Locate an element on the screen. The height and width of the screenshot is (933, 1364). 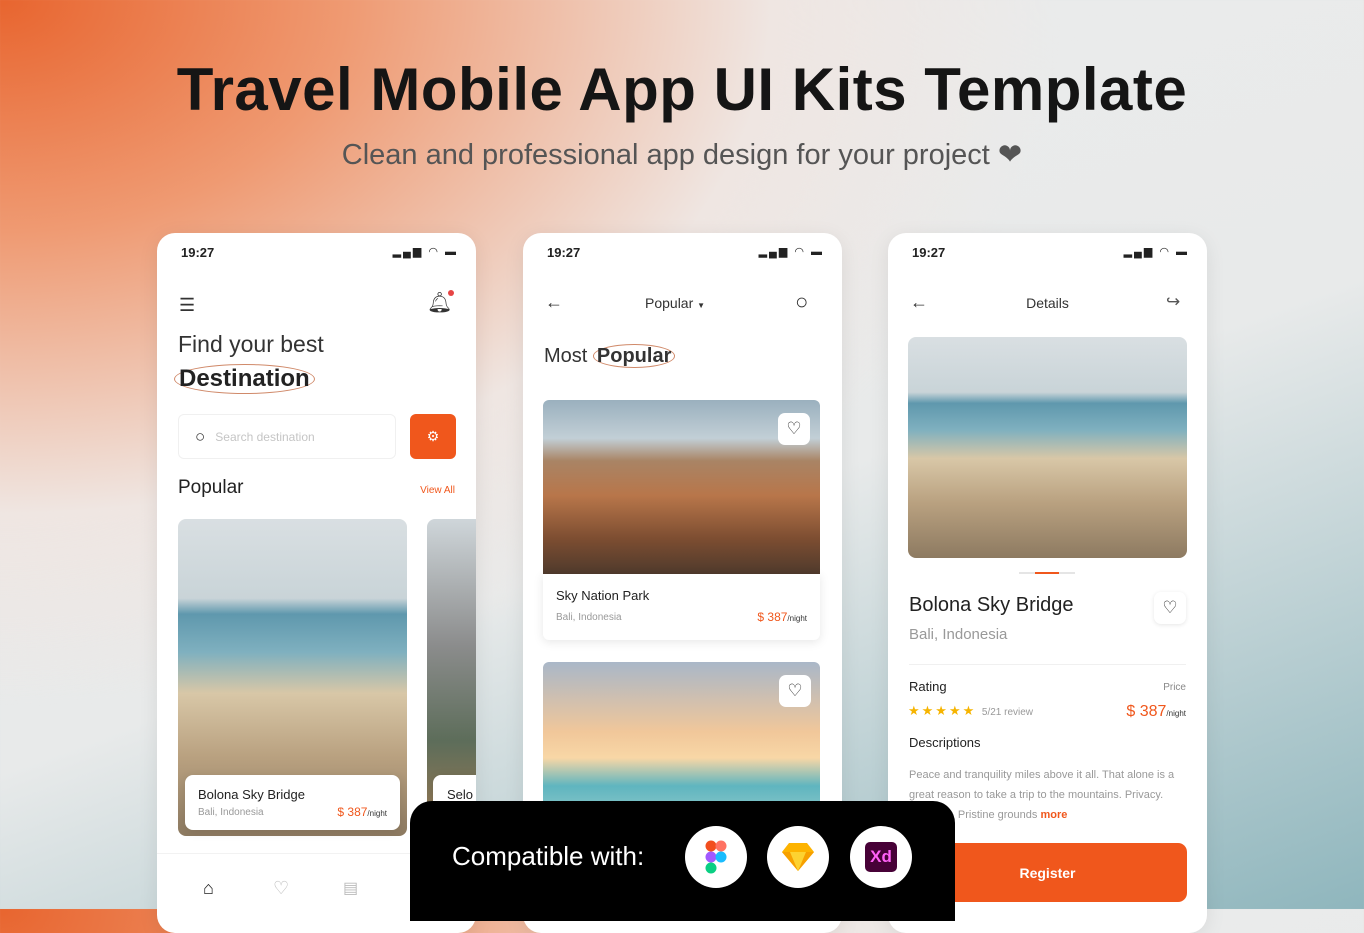
caret-down-icon: ▼ is located at coordinates (701, 305).